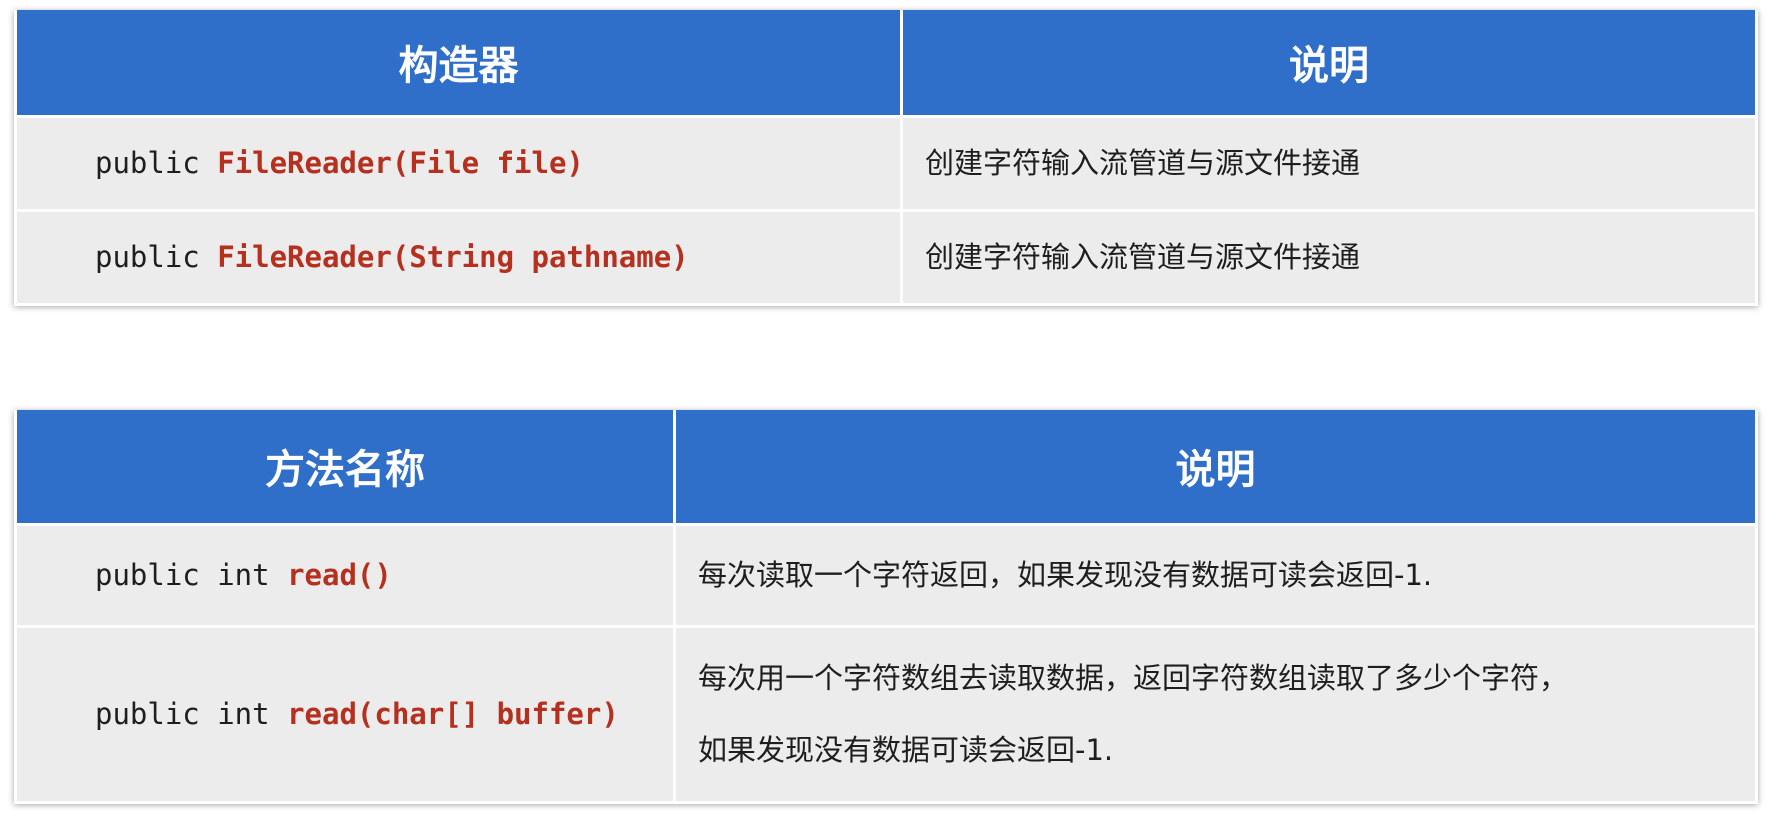 This screenshot has height=820, width=1778. Describe the element at coordinates (453, 714) in the screenshot. I see `method-name: read(char[] buffer)` at that location.